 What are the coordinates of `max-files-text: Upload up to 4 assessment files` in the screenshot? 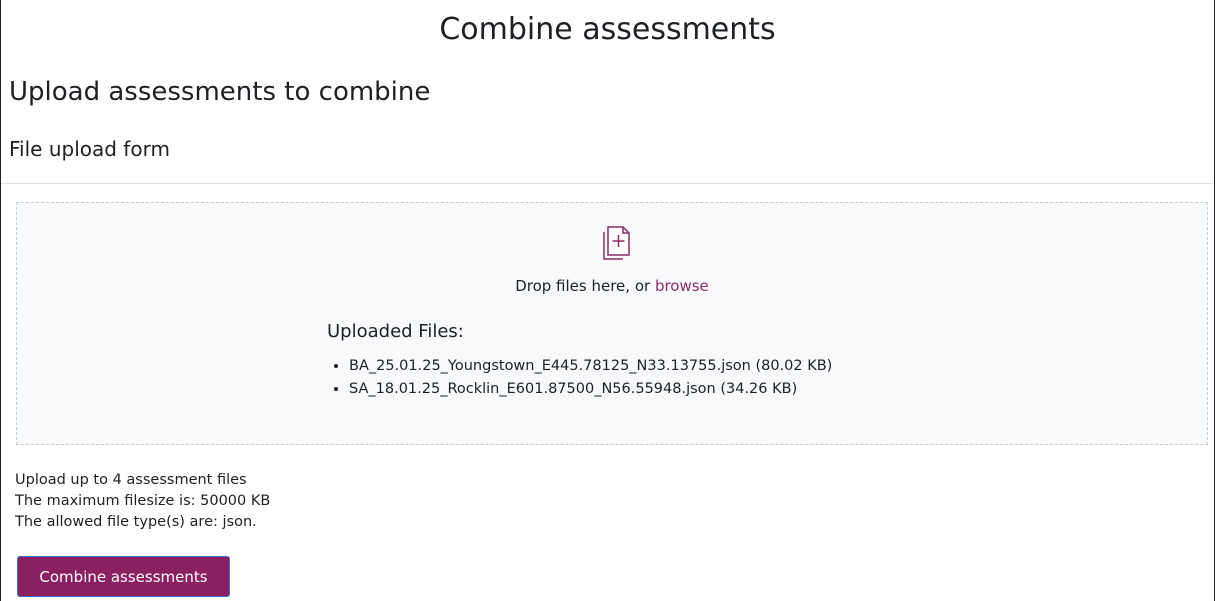 It's located at (131, 480).